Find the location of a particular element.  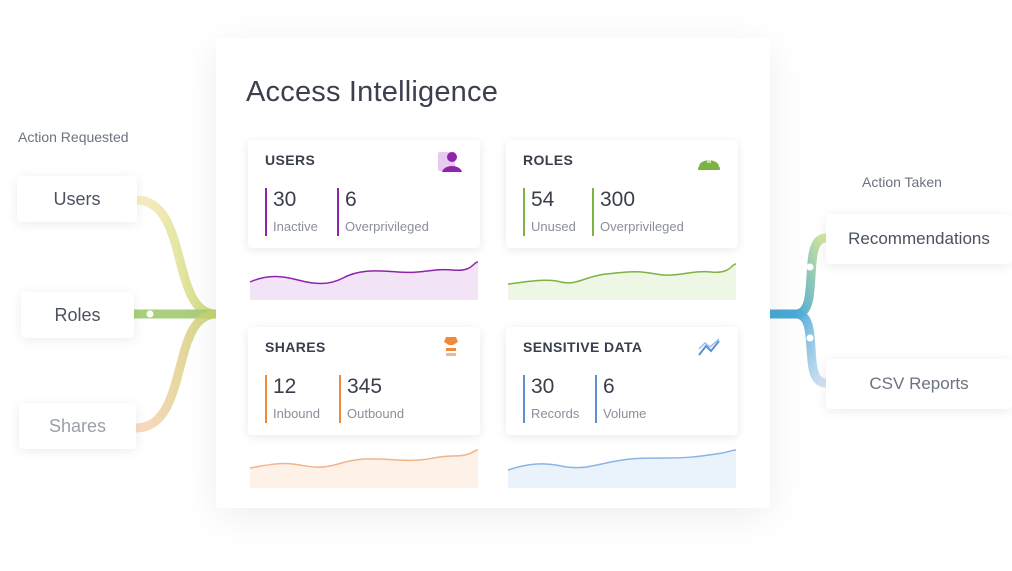

metric-value: 300 is located at coordinates (618, 199).